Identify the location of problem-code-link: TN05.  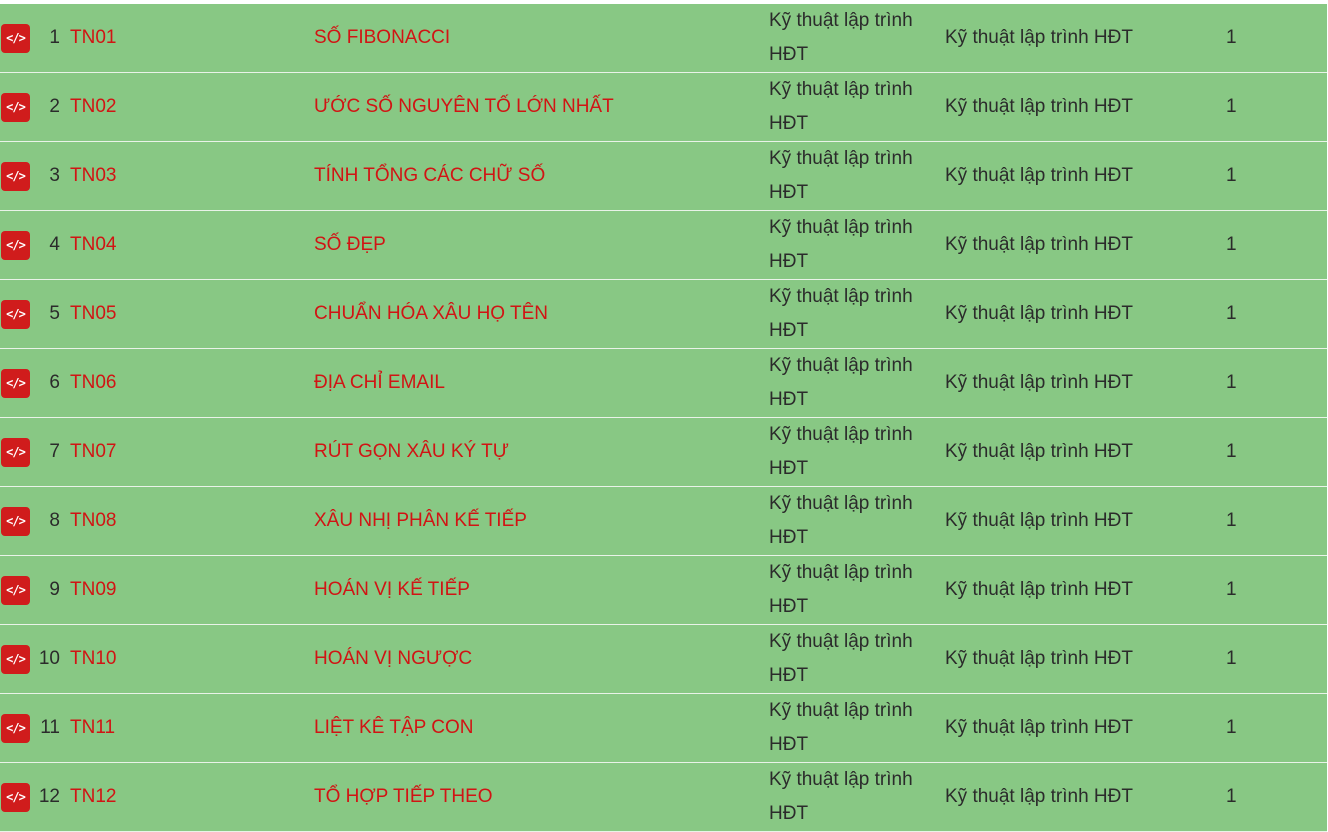
(93, 314).